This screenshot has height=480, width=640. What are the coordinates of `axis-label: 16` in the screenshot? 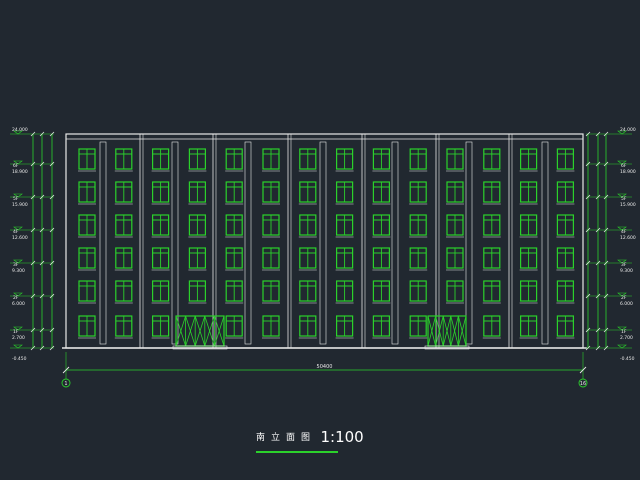 It's located at (583, 384).